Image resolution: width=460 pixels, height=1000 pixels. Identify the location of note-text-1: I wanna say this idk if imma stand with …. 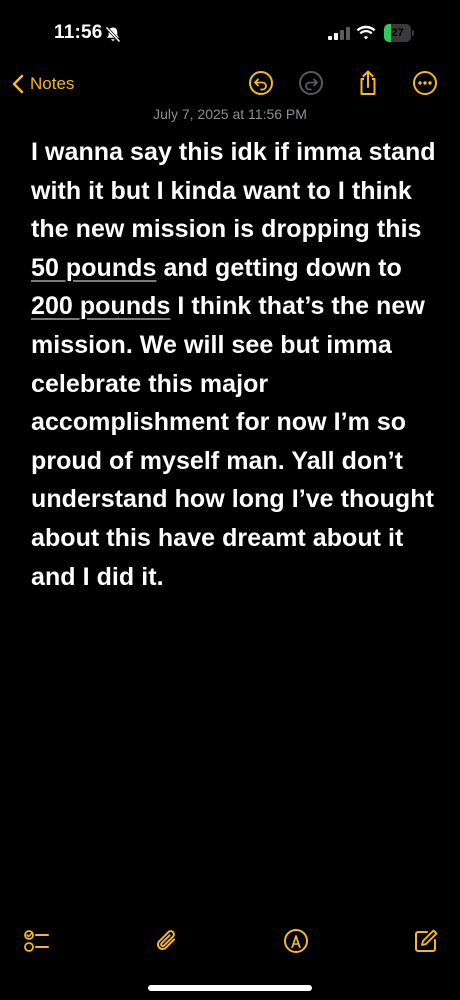
(237, 191).